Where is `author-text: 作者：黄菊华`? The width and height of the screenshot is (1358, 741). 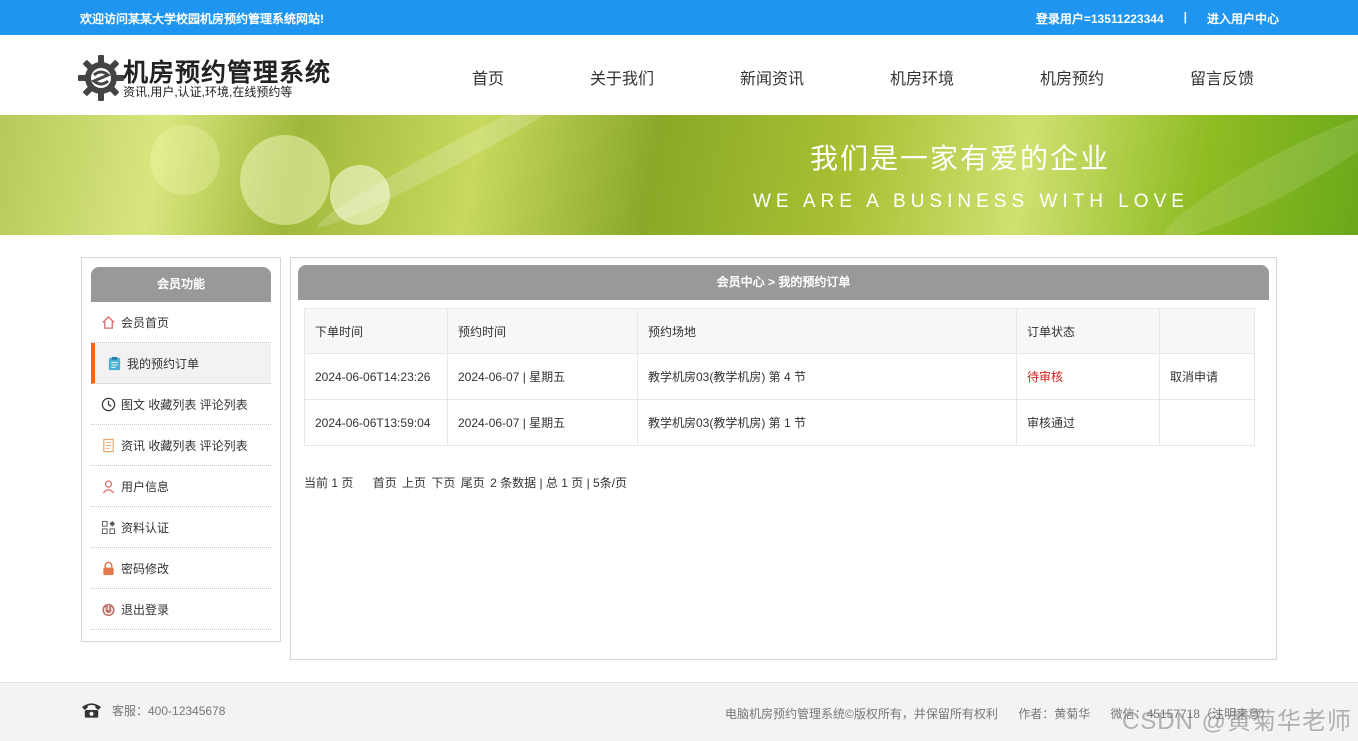 author-text: 作者：黄菊华 is located at coordinates (1054, 714).